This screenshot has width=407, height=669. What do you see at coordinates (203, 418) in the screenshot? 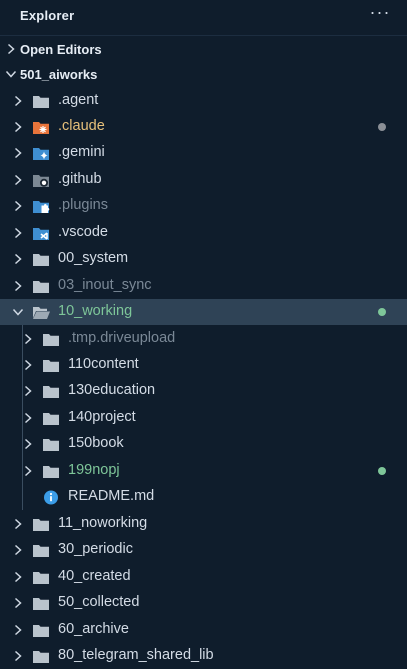
I see `tree-item: 140project` at bounding box center [203, 418].